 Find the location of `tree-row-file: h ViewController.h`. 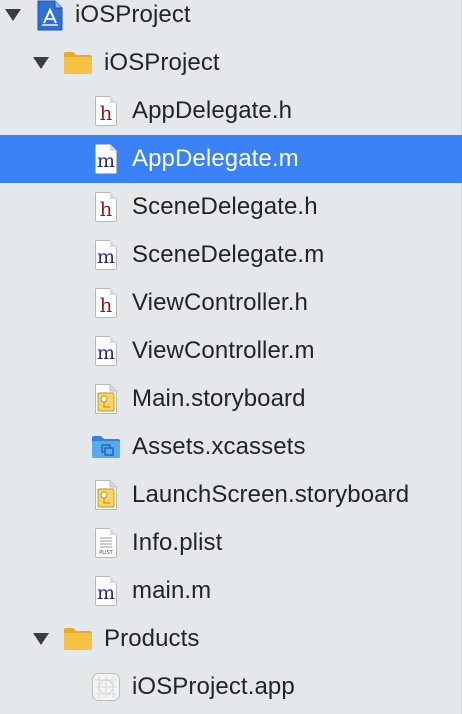

tree-row-file: h ViewController.h is located at coordinates (231, 303).